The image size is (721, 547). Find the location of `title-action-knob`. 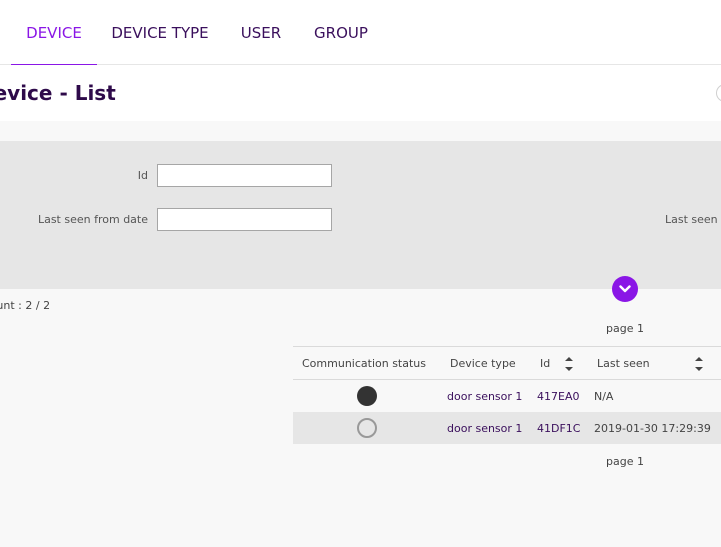

title-action-knob is located at coordinates (718, 93).